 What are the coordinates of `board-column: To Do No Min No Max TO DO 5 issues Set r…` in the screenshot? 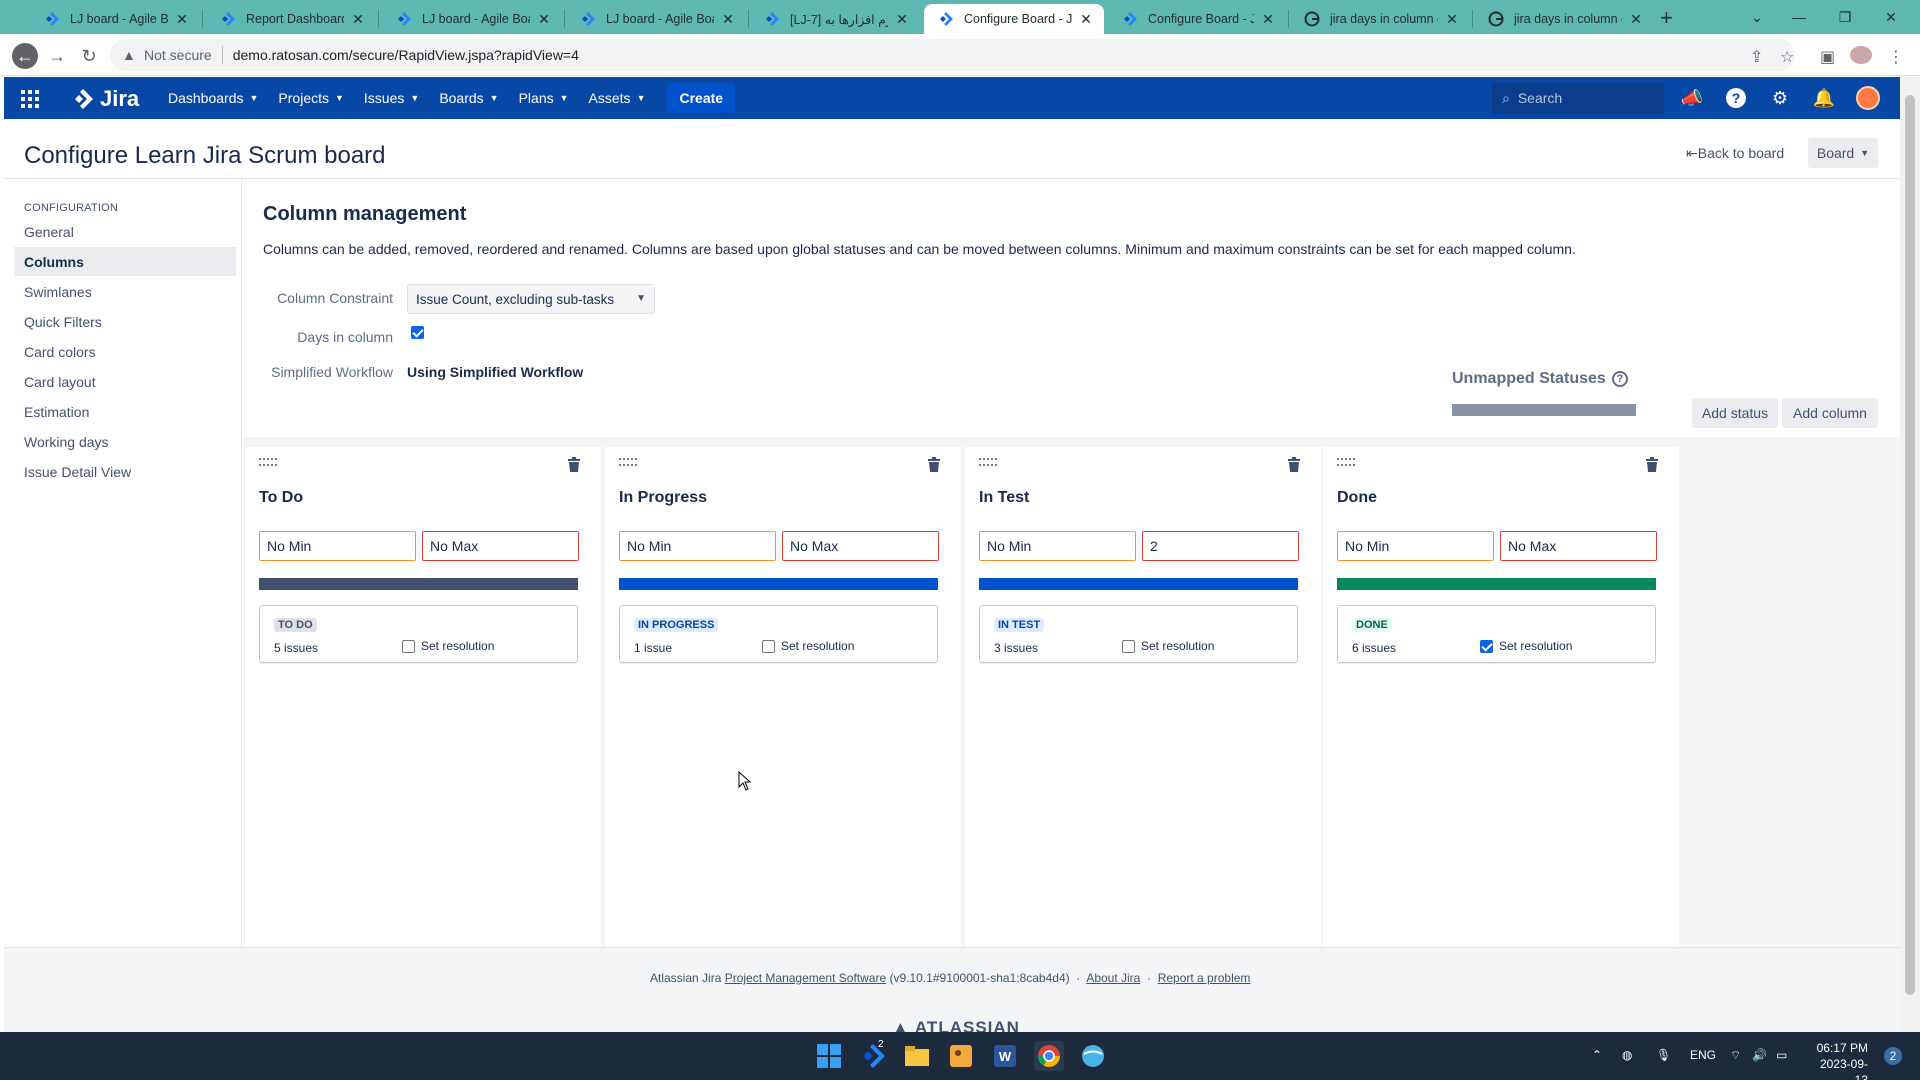 It's located at (423, 697).